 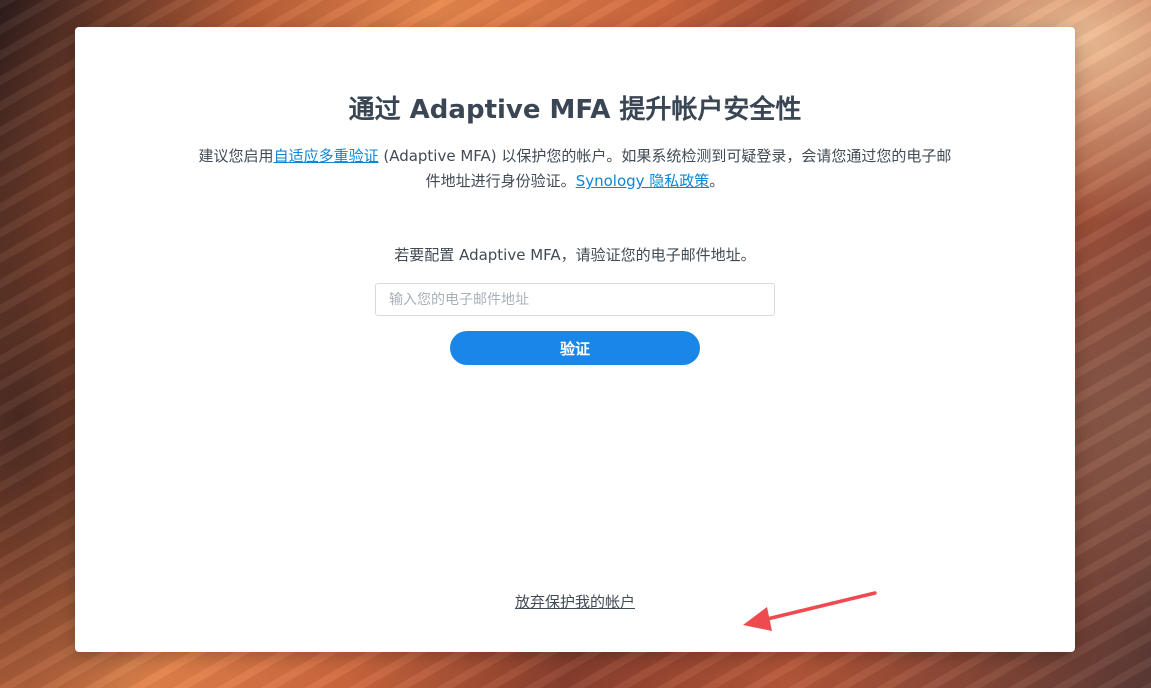 What do you see at coordinates (326, 156) in the screenshot?
I see `adaptive-mfa-link: 自适应多重验证` at bounding box center [326, 156].